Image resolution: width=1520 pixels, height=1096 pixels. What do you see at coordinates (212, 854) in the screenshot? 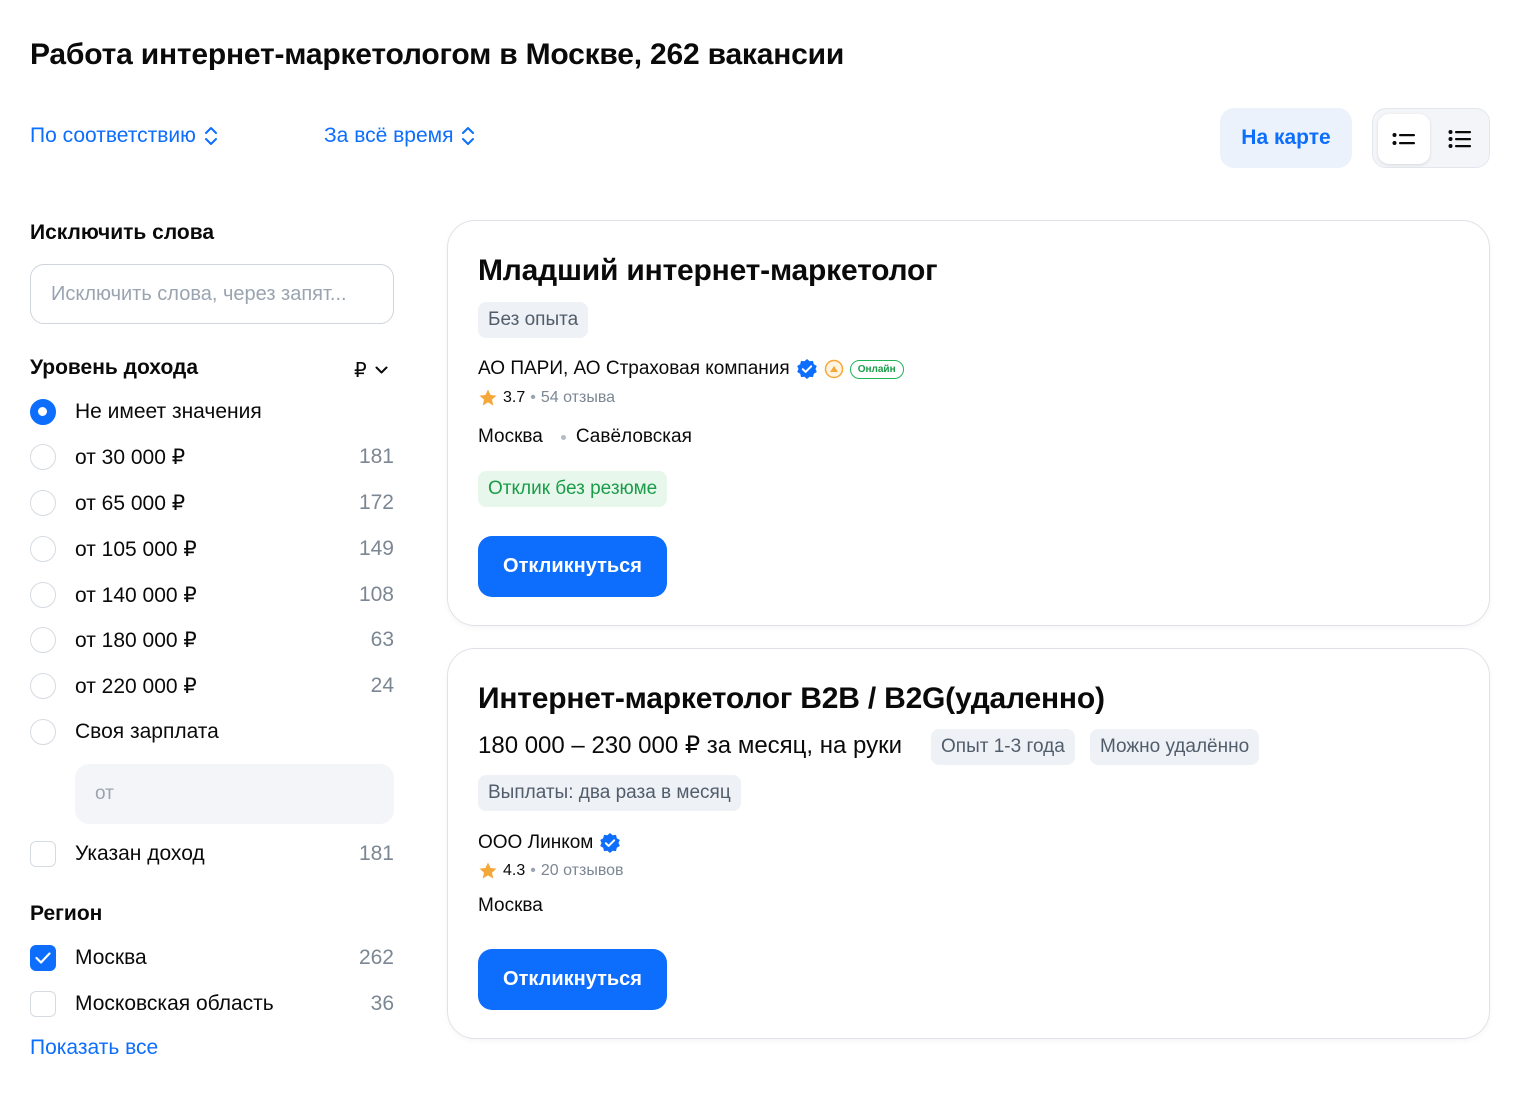
I see `income-specified-option: Указан доход 181` at bounding box center [212, 854].